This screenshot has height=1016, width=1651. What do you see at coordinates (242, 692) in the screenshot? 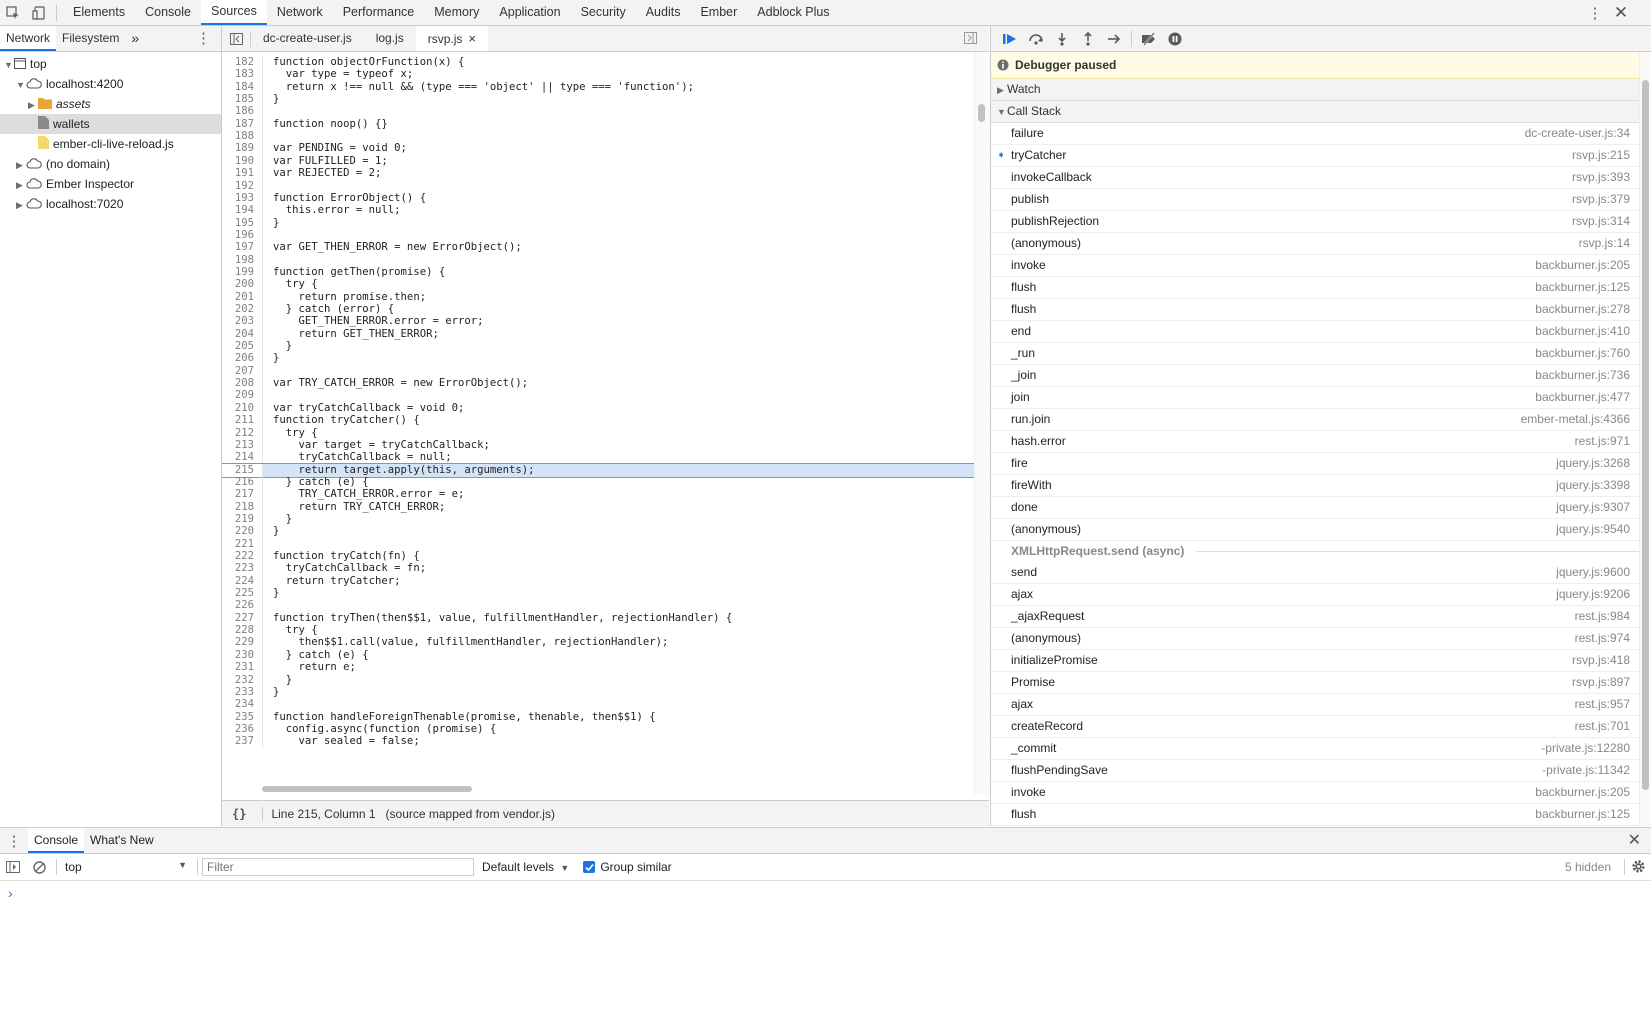
I see `line-number: 233` at bounding box center [242, 692].